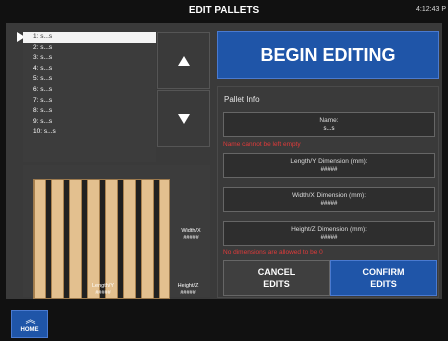  Describe the element at coordinates (89, 90) in the screenshot. I see `list-item: 6: s...s` at that location.